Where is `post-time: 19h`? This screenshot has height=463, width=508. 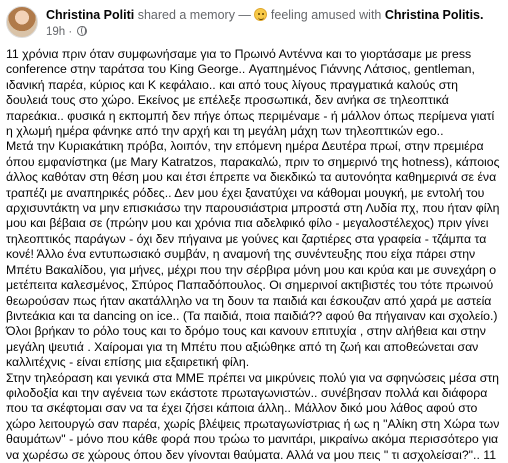
post-time: 19h is located at coordinates (55, 32).